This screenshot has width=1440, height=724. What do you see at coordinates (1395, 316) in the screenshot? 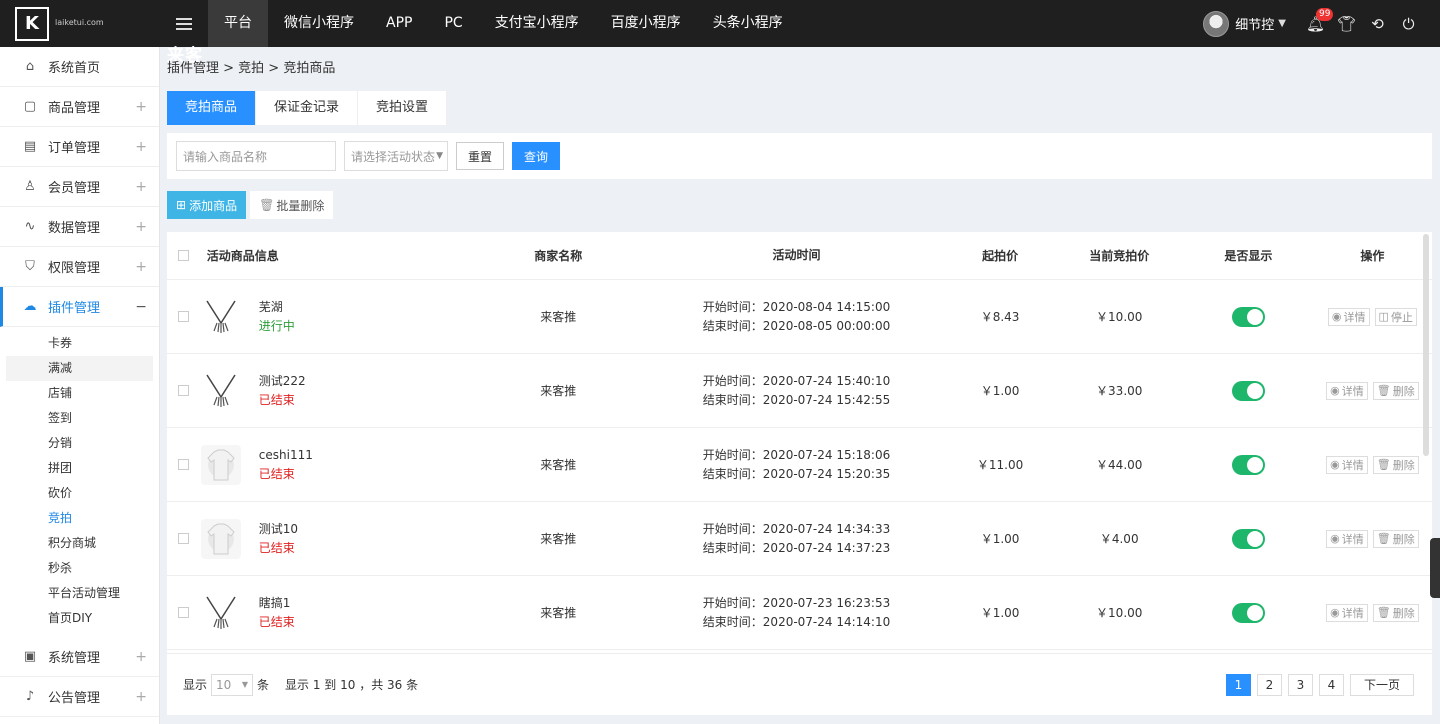
I see `stop-button: ◫ 停止` at bounding box center [1395, 316].